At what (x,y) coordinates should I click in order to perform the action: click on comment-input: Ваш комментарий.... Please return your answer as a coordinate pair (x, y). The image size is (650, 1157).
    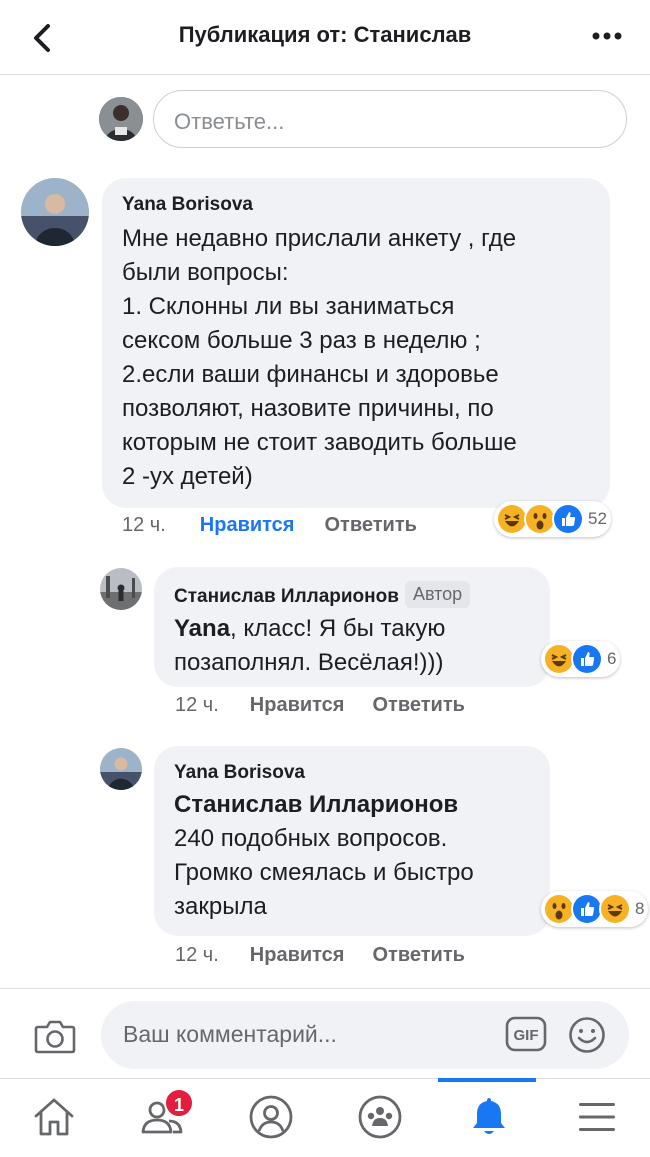
    Looking at the image, I should click on (365, 1035).